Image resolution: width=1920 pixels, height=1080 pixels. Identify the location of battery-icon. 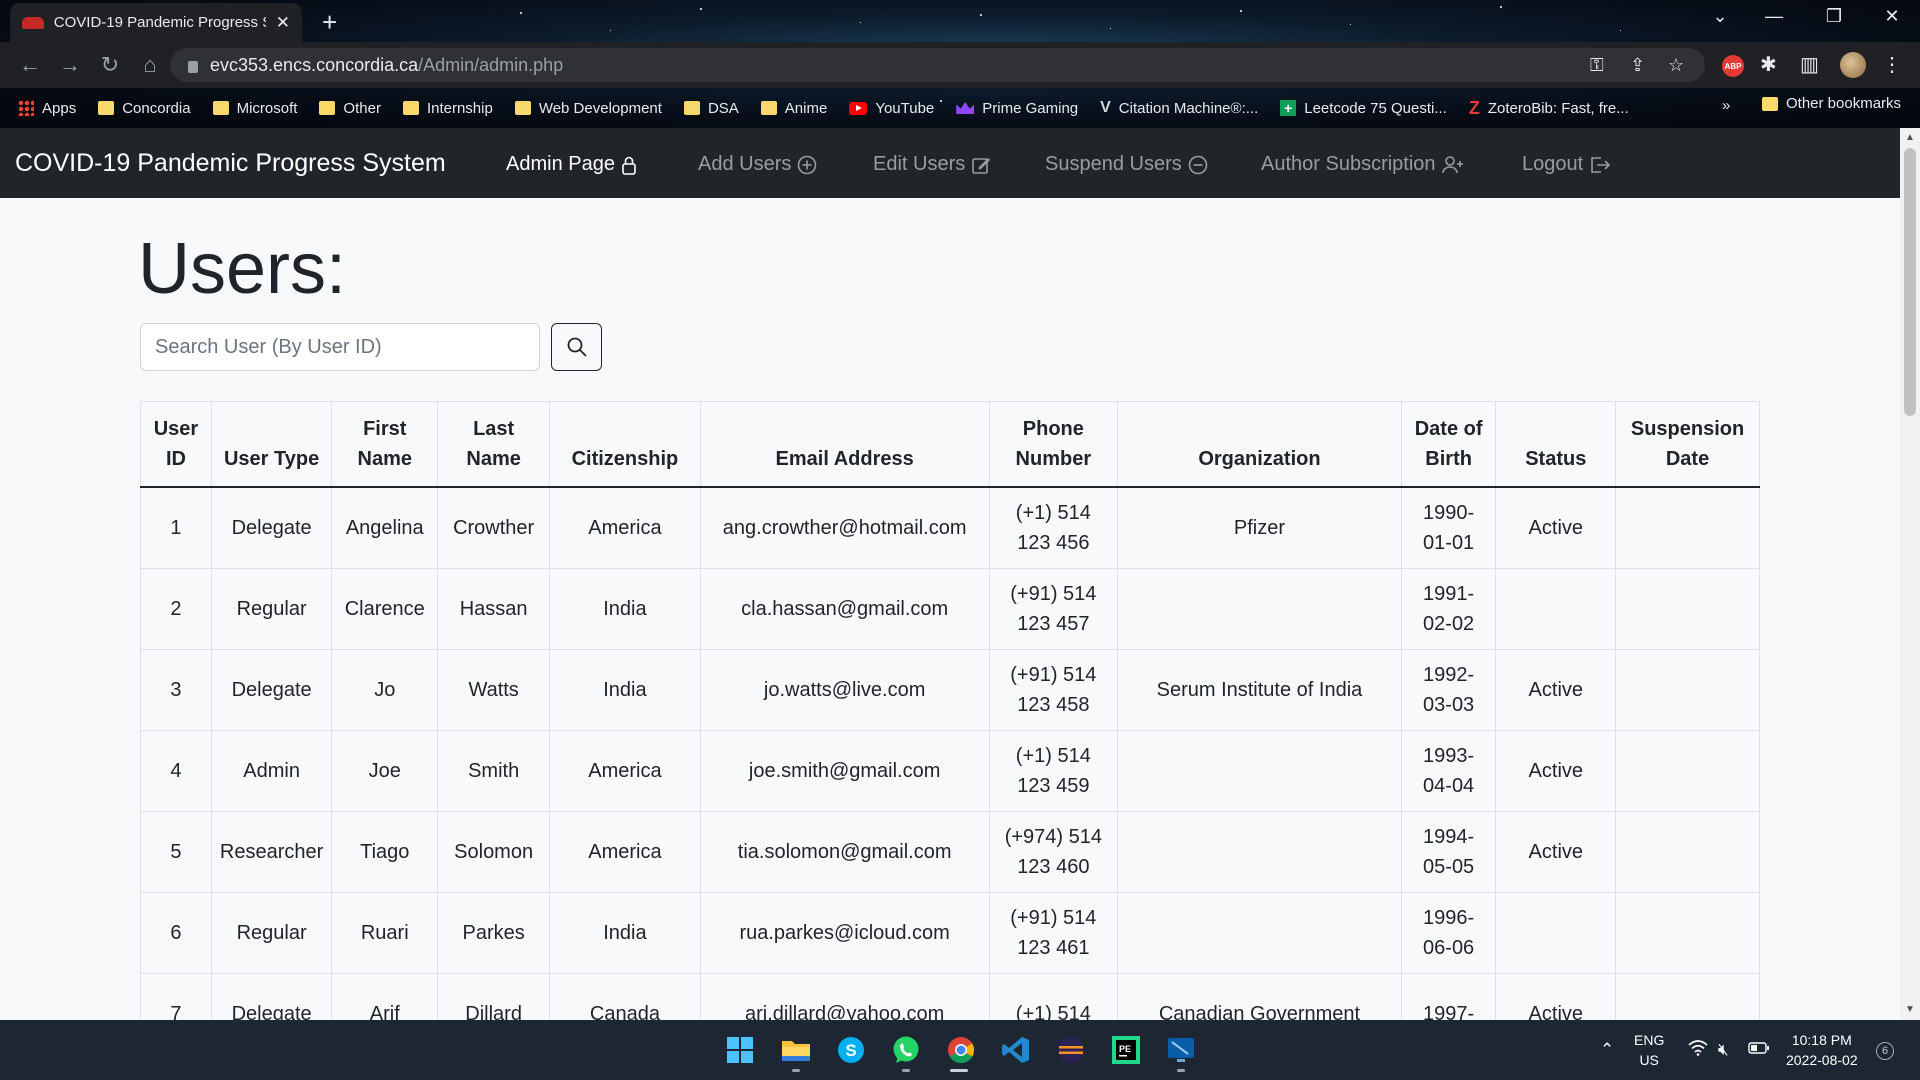
(1759, 1050).